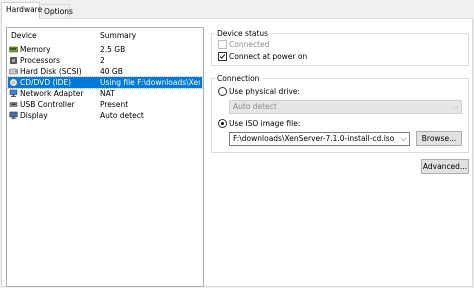 The height and width of the screenshot is (288, 474). What do you see at coordinates (111, 71) in the screenshot?
I see `device-summary: 40 GB` at bounding box center [111, 71].